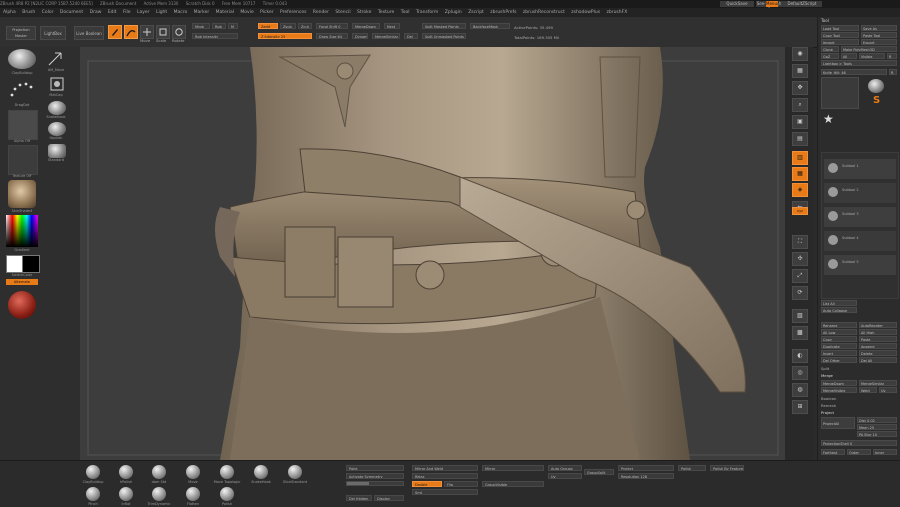  Describe the element at coordinates (800, 190) in the screenshot. I see `local-button: ◈` at that location.